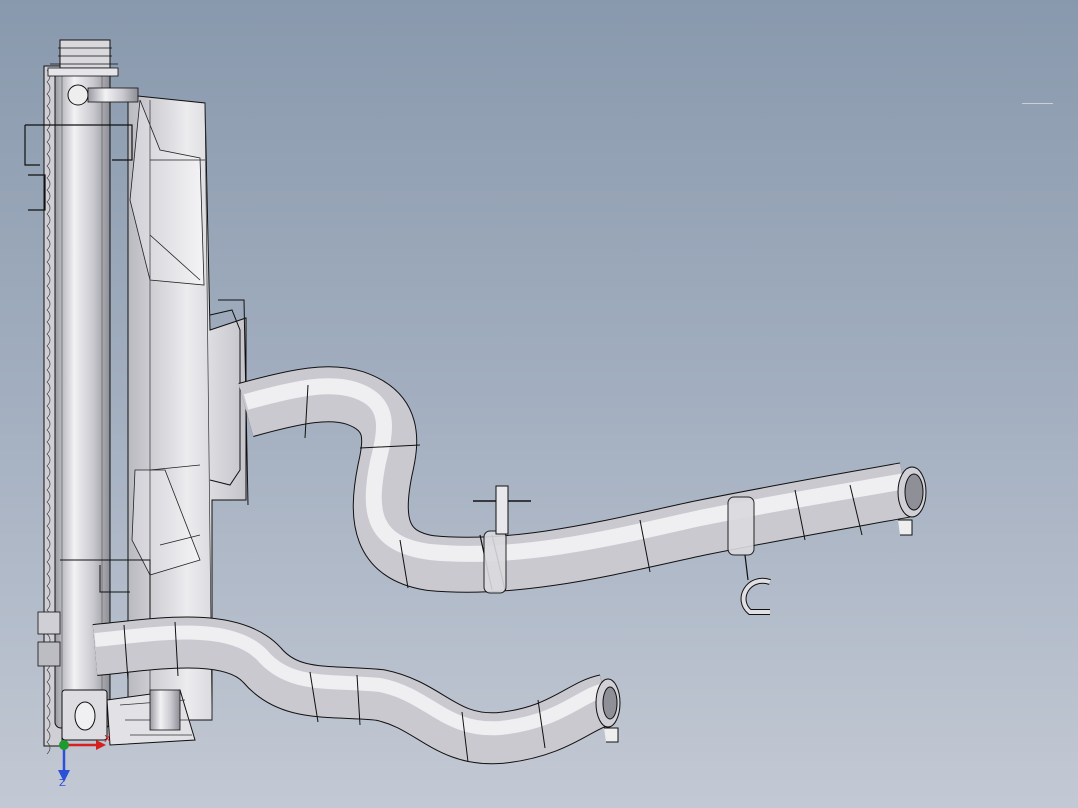  I want to click on triad-x-label: X, so click(107, 739).